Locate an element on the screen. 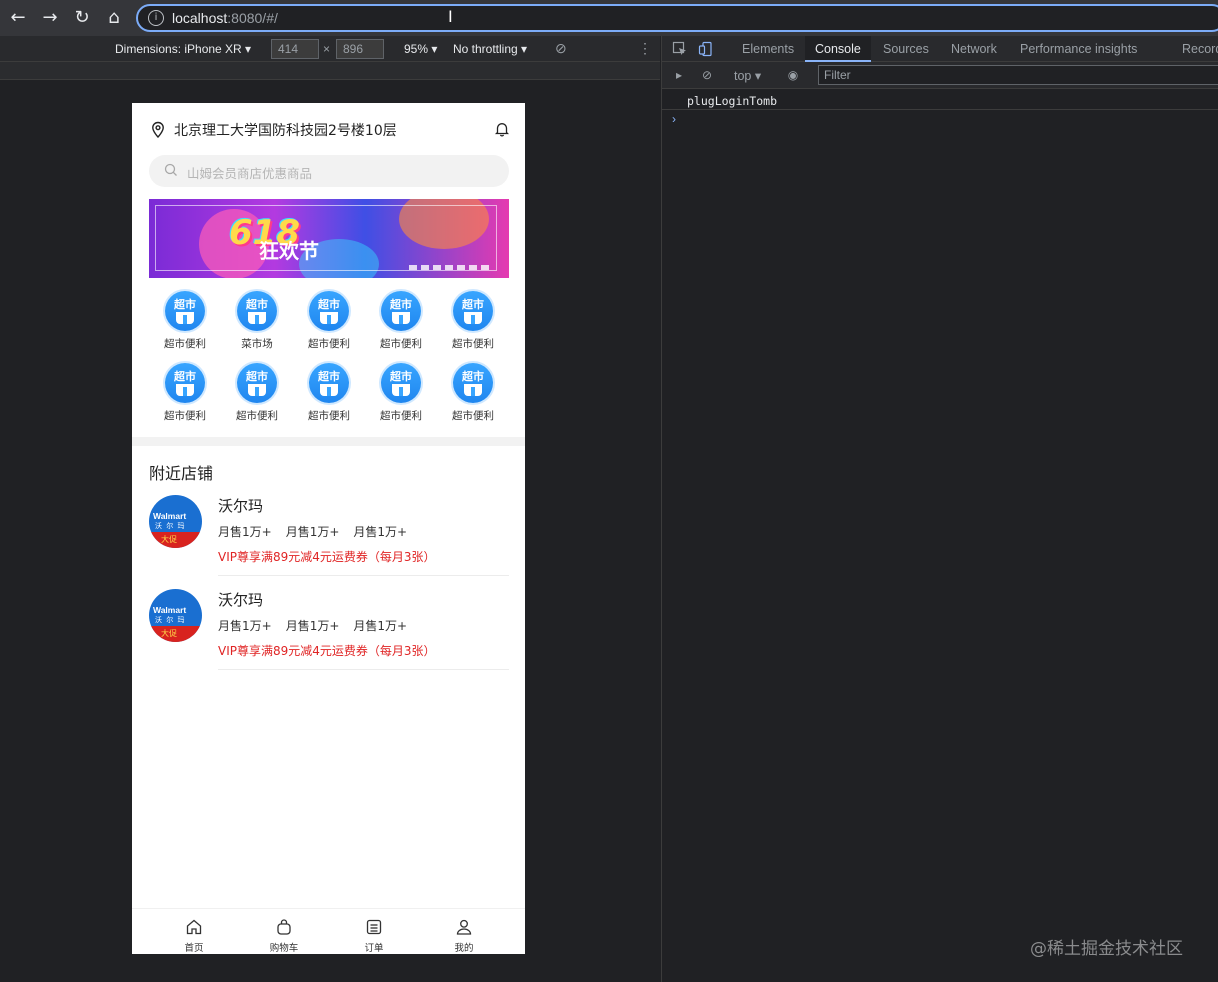 Image resolution: width=1218 pixels, height=982 pixels. tab-profile: 我的 is located at coordinates (464, 931).